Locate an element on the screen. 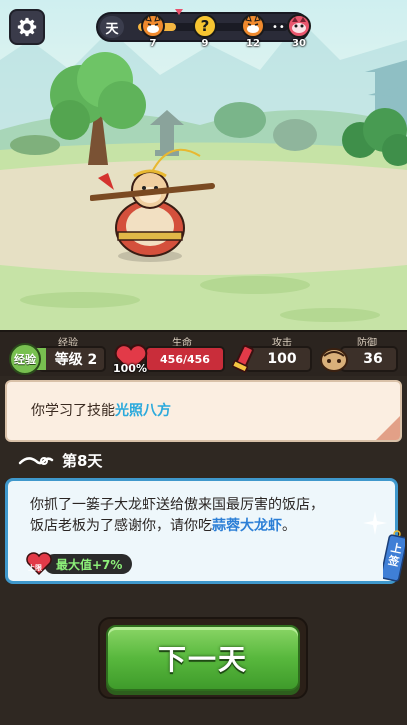 This screenshot has height=725, width=407. settings-button is located at coordinates (27, 27).